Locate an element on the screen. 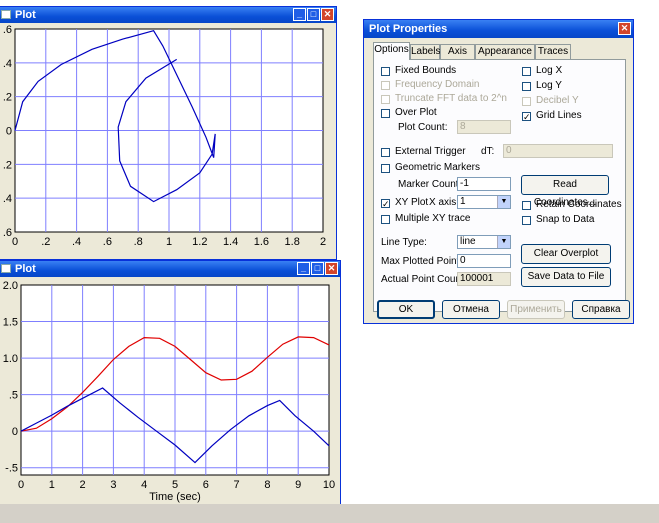 This screenshot has width=659, height=523. plot-window-2-title: Plot is located at coordinates (25, 269).